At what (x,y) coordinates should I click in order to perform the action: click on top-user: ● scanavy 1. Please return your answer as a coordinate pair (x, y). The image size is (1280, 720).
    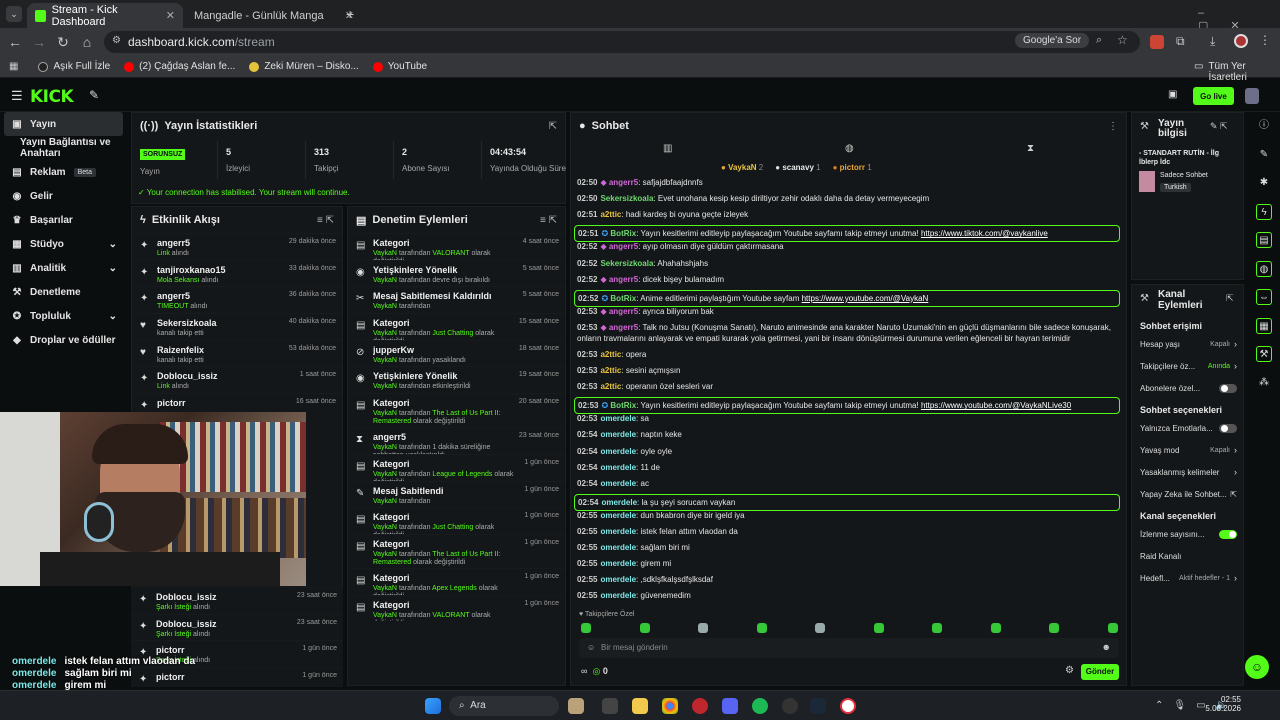
    Looking at the image, I should click on (797, 167).